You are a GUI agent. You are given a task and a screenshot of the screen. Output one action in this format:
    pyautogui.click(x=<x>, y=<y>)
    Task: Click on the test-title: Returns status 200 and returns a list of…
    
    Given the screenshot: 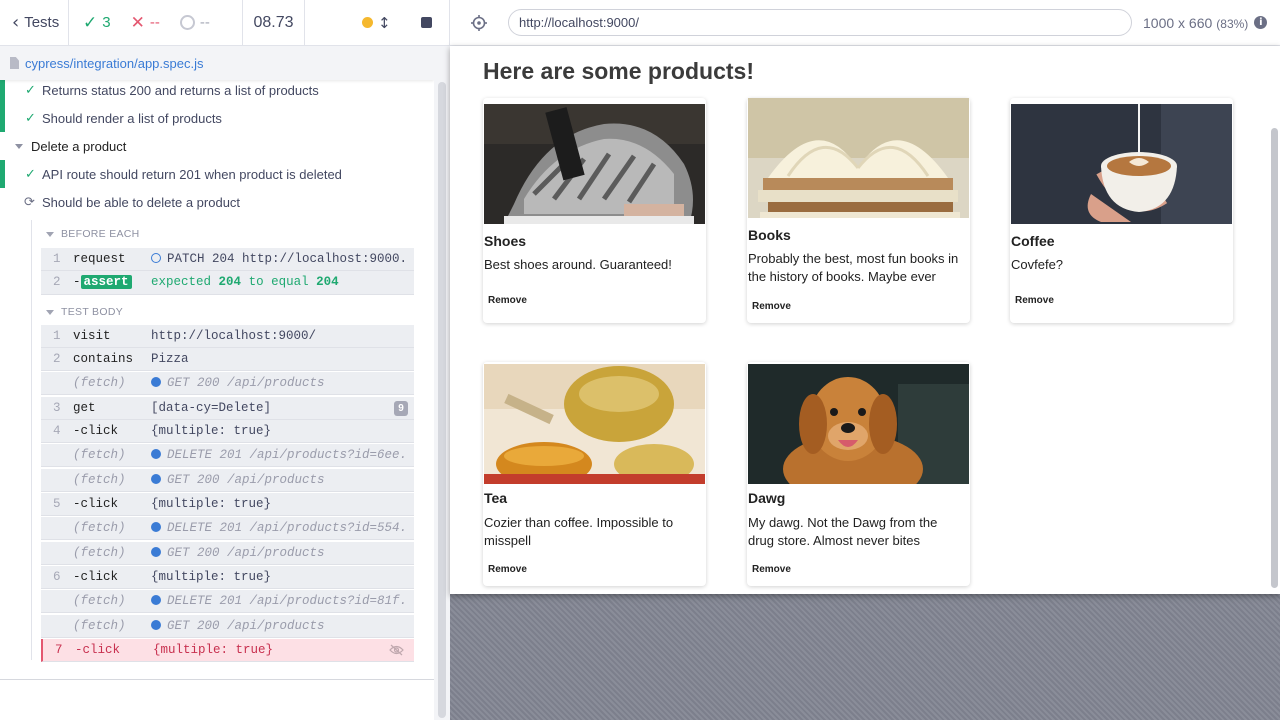 What is the action you would take?
    pyautogui.click(x=180, y=90)
    